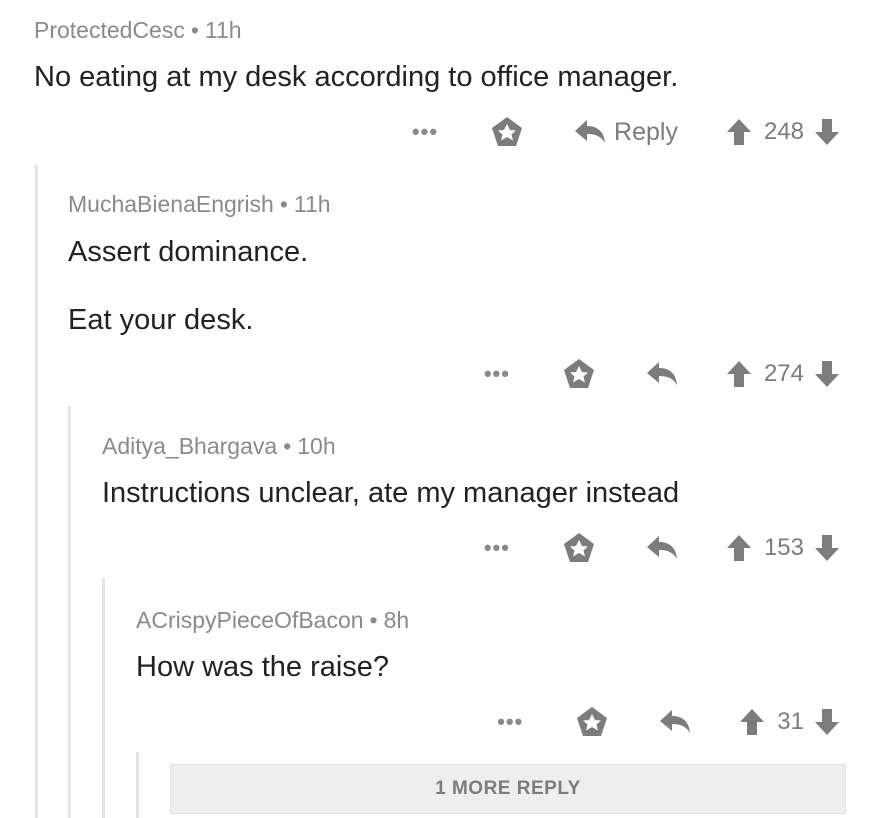 The height and width of the screenshot is (818, 880). I want to click on reply-label: Reply, so click(646, 131).